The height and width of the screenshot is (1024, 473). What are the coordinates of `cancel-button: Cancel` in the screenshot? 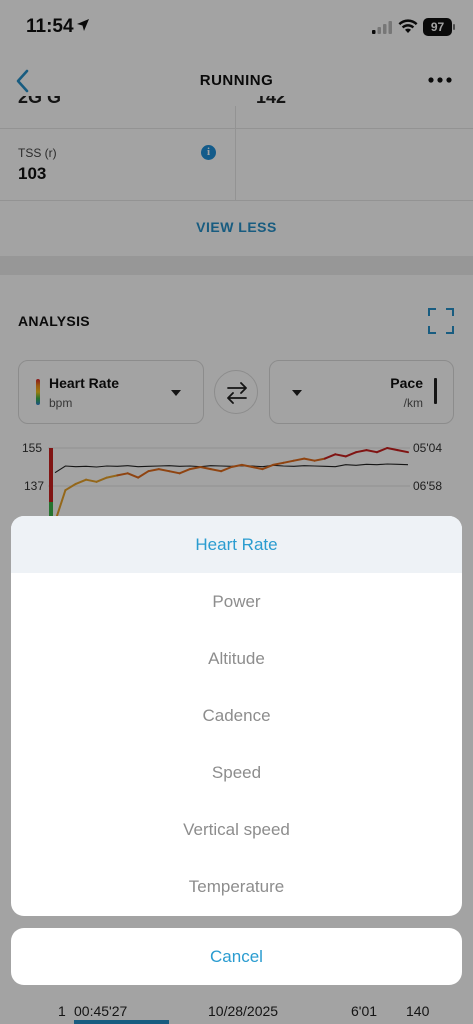 It's located at (236, 956).